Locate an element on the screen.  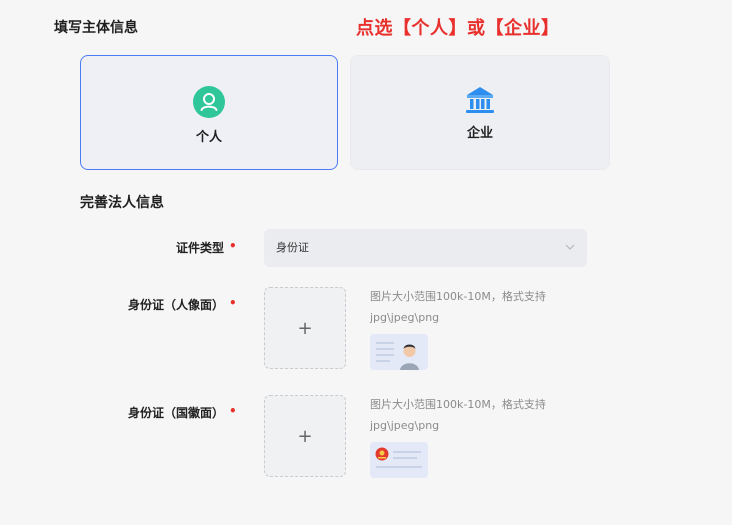
id-portrait-sample-icon is located at coordinates (399, 352).